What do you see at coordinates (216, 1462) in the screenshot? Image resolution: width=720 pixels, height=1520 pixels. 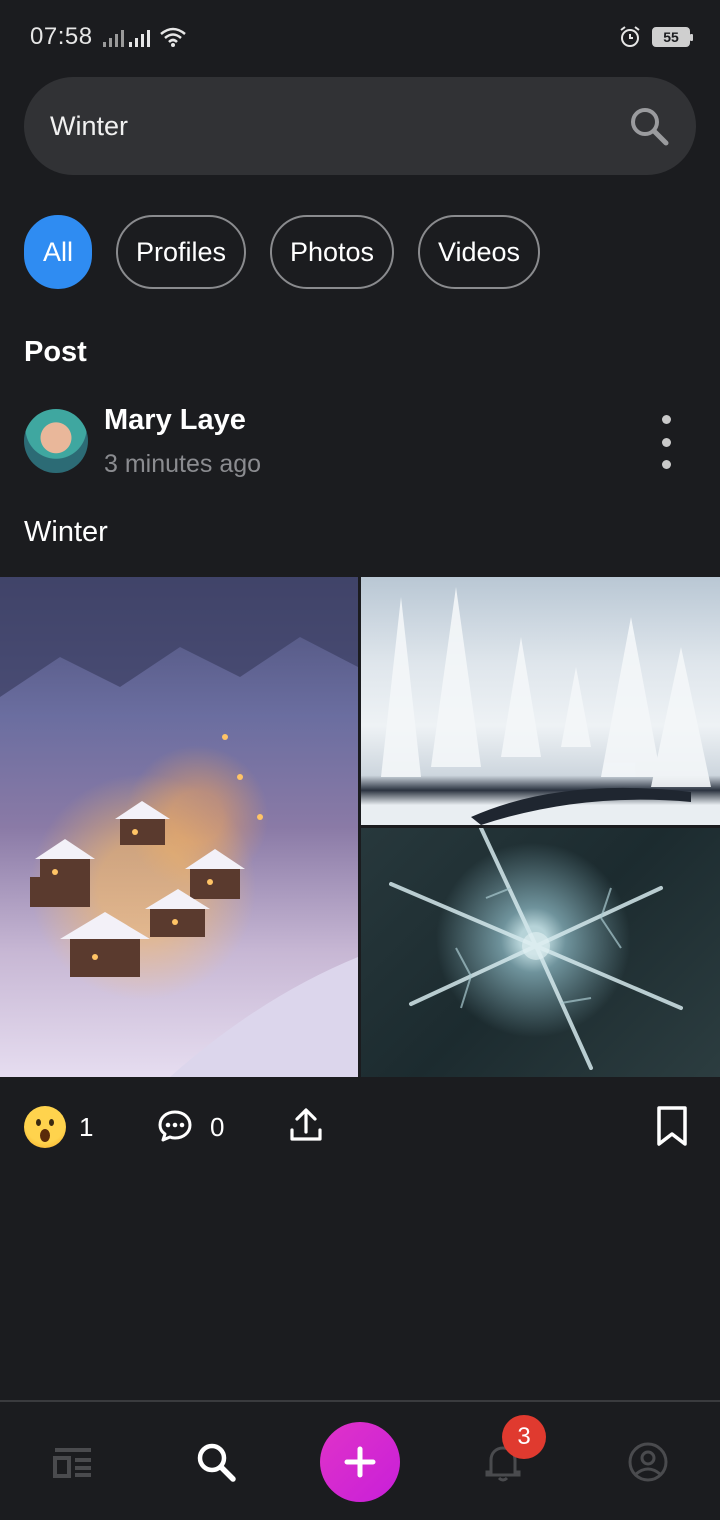 I see `search-nav-icon` at bounding box center [216, 1462].